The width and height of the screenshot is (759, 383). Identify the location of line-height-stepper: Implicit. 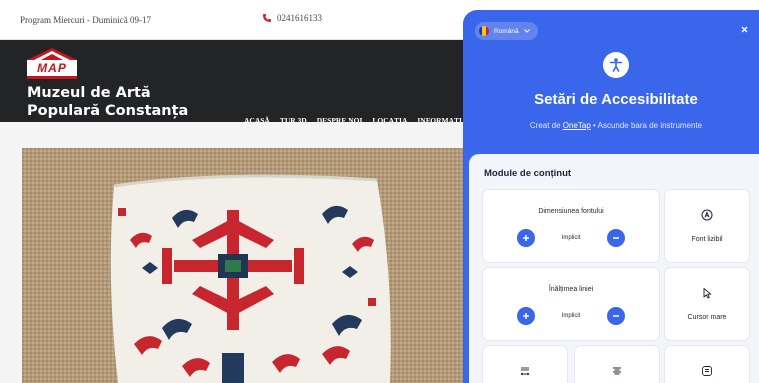
(571, 316).